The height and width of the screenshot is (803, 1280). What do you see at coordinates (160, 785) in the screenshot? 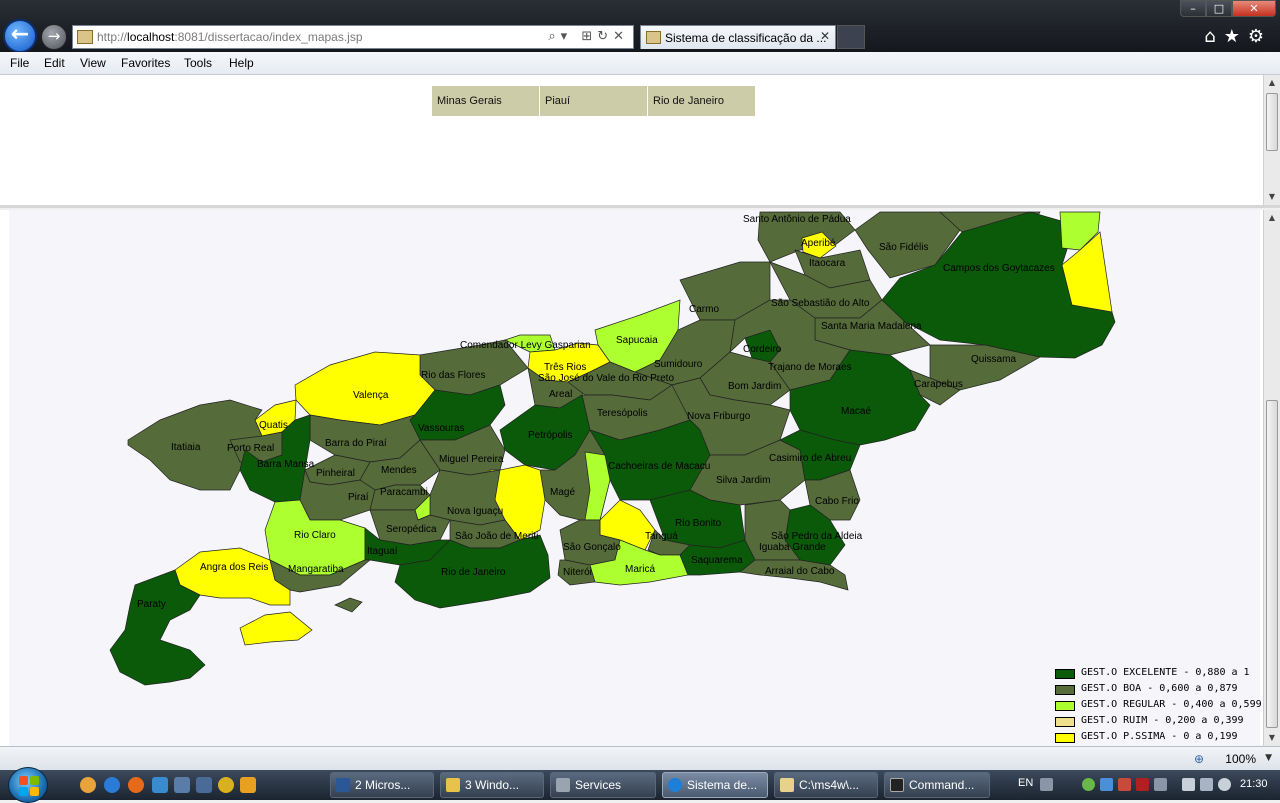
I see `search-icon` at bounding box center [160, 785].